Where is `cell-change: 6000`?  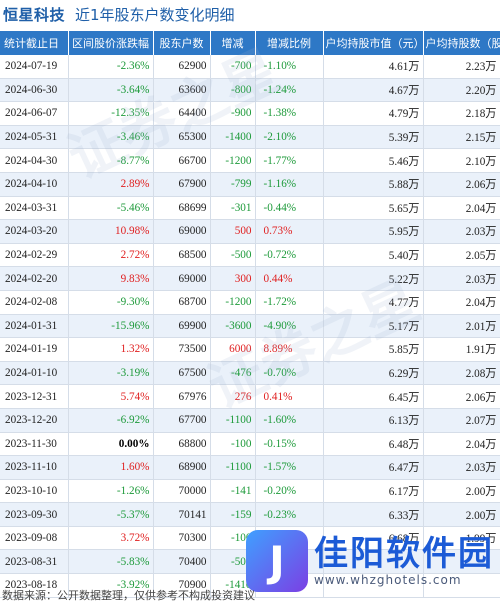
cell-change: 6000 is located at coordinates (233, 349).